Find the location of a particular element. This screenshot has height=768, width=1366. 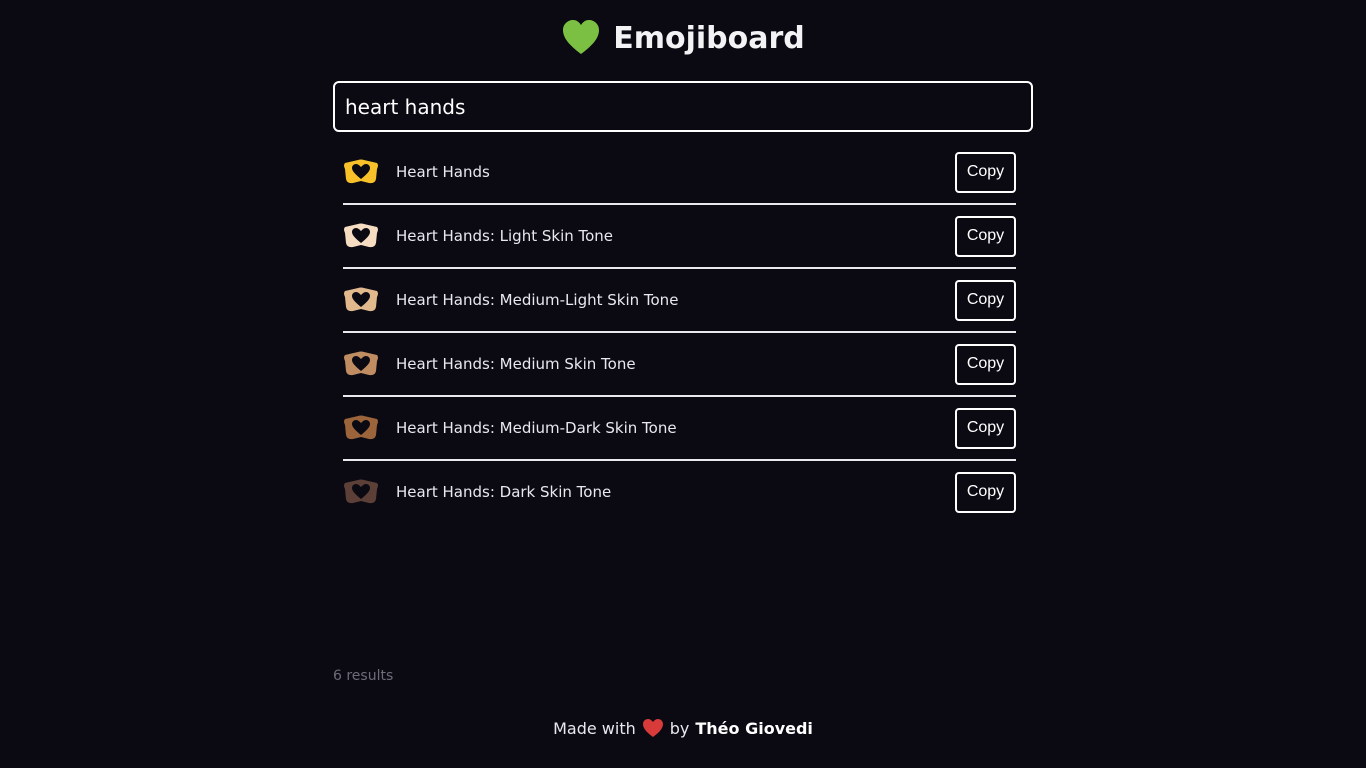

result-row: Heart Hands: Medium-Dark Skin Tone Copy is located at coordinates (679, 429).